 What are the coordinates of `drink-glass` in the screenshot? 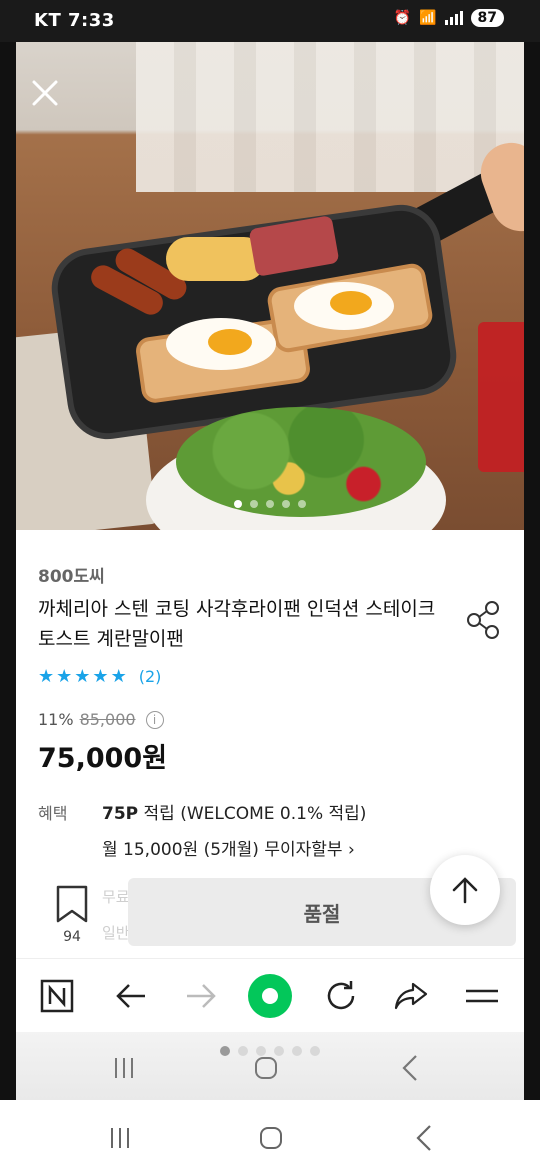 It's located at (501, 397).